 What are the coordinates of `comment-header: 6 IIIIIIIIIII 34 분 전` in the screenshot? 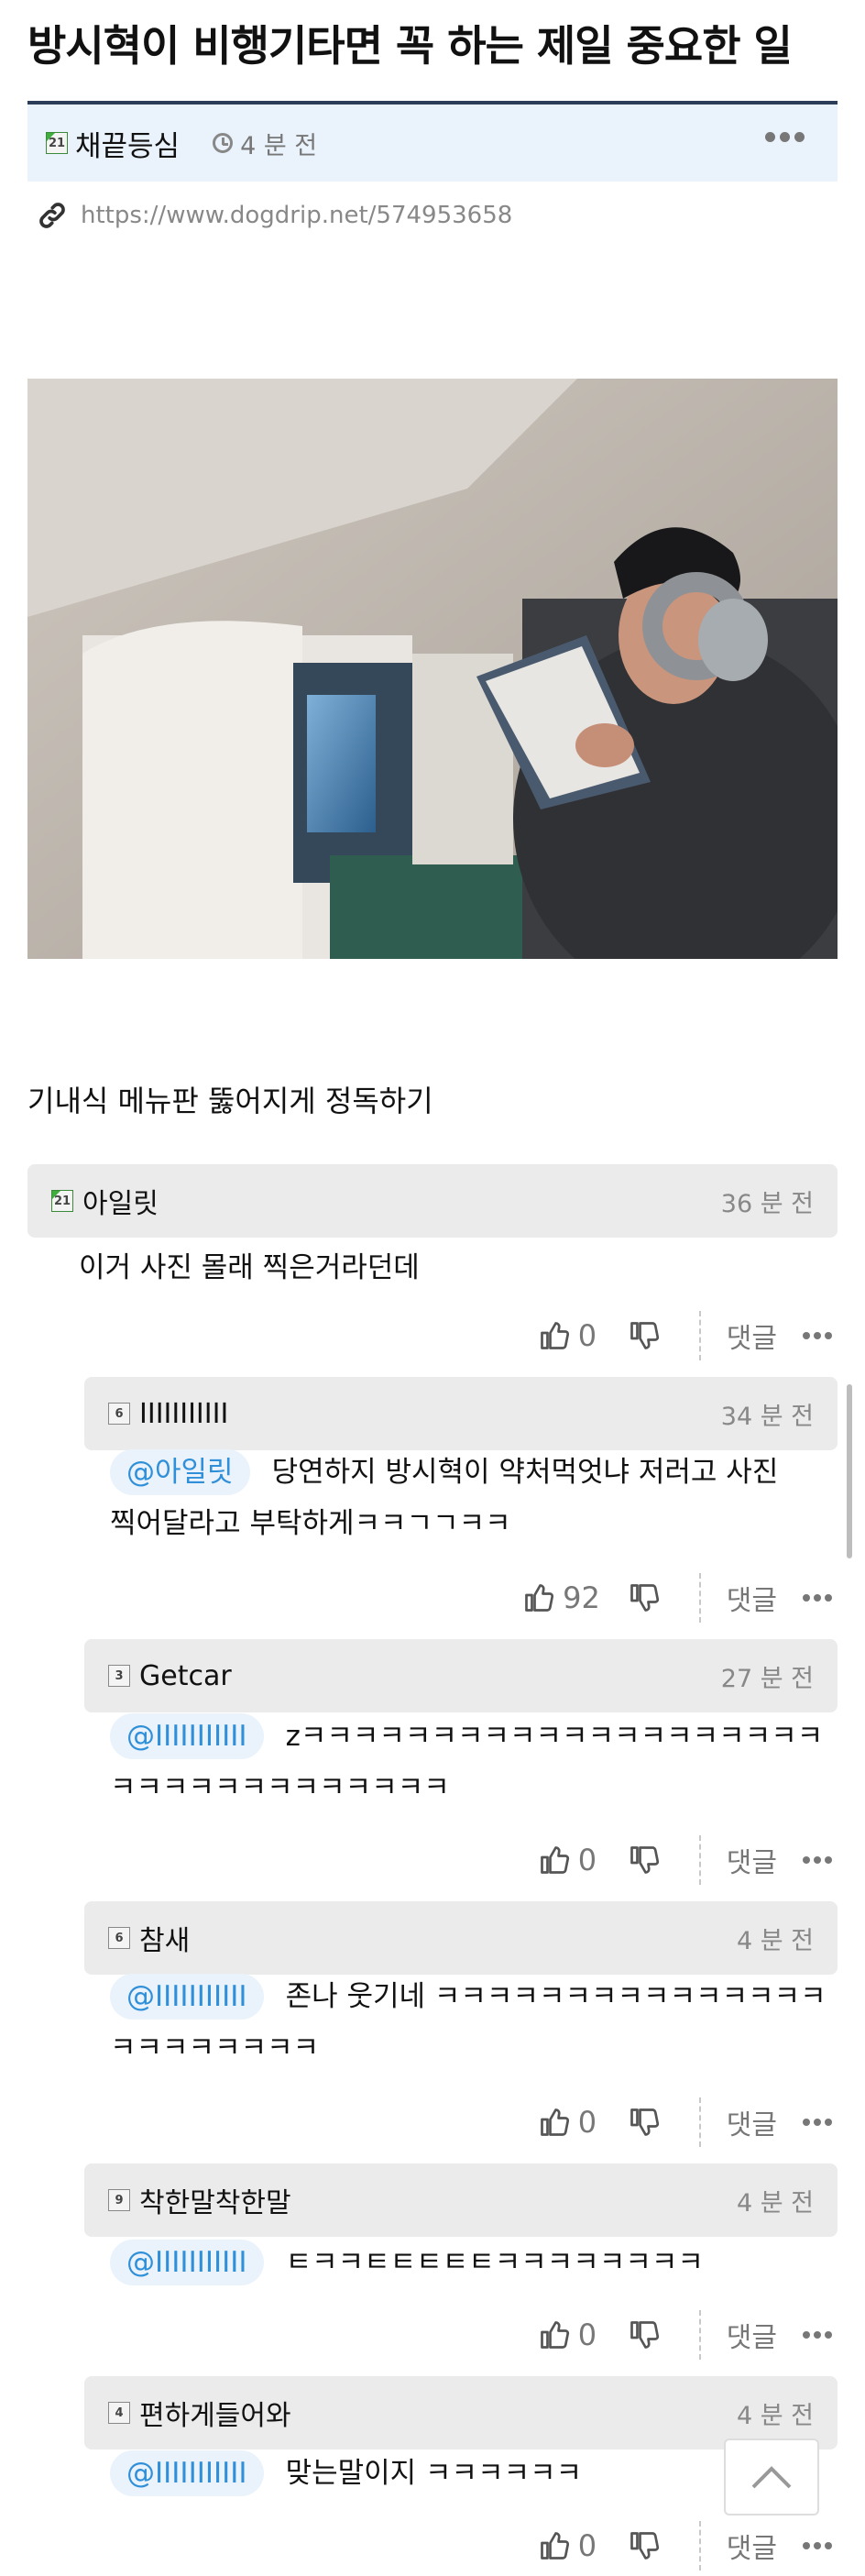 It's located at (461, 1414).